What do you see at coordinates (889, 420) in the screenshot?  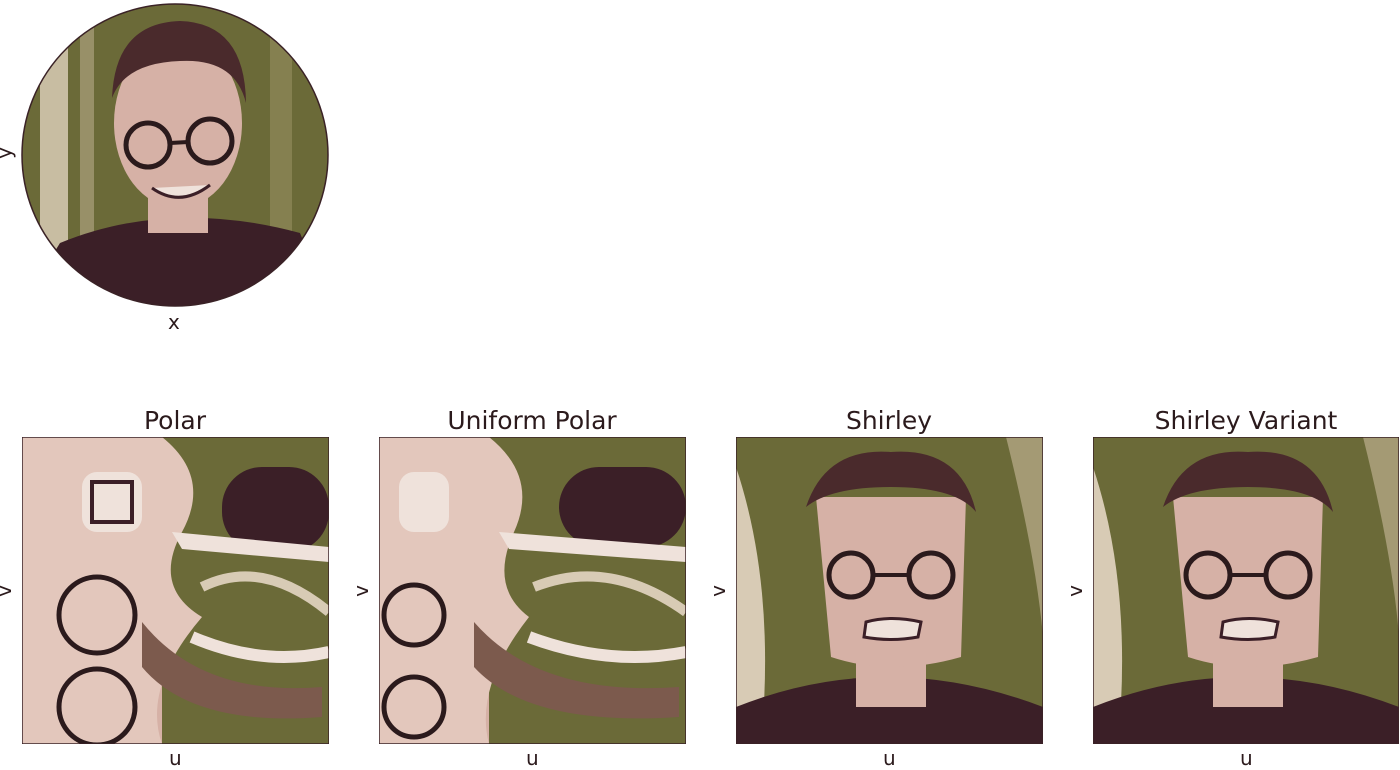 I see `panel-title-shirley: Shirley` at bounding box center [889, 420].